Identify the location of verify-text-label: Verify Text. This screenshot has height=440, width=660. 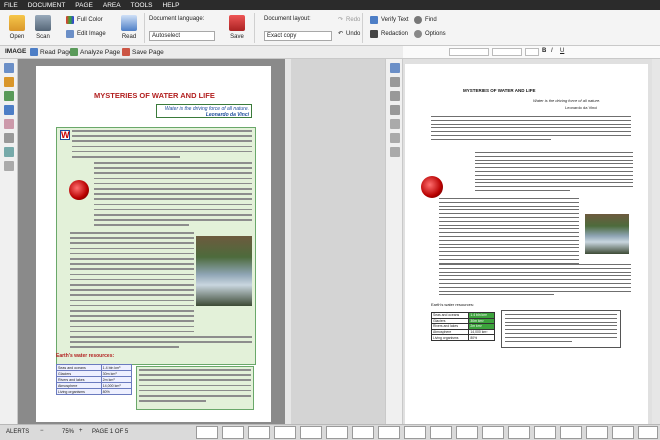
(395, 20).